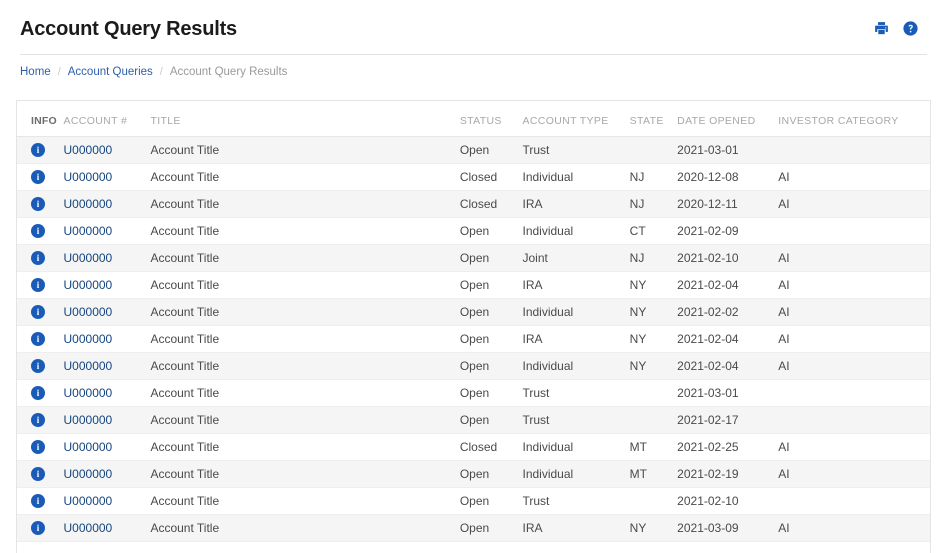 The image size is (947, 553). I want to click on help-icon, so click(910, 28).